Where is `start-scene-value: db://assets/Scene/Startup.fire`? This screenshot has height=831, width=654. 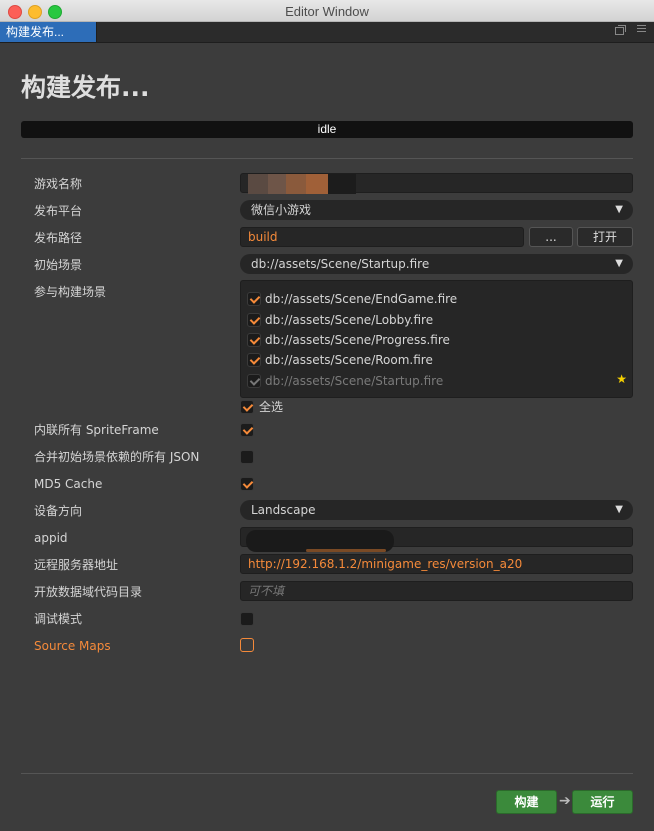
start-scene-value: db://assets/Scene/Startup.fire is located at coordinates (340, 264).